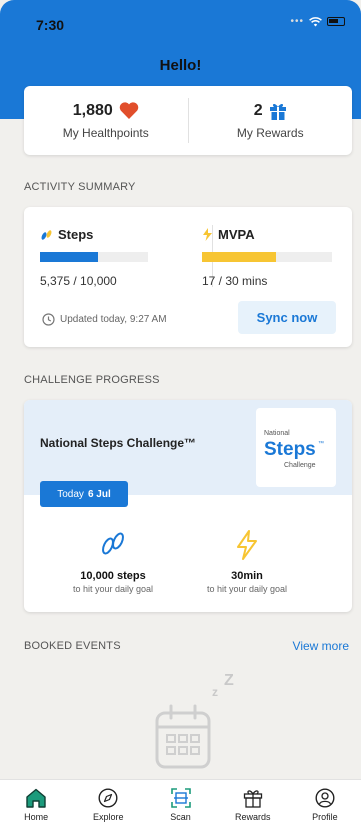 The width and height of the screenshot is (361, 837). I want to click on view-more-link: View more, so click(321, 646).